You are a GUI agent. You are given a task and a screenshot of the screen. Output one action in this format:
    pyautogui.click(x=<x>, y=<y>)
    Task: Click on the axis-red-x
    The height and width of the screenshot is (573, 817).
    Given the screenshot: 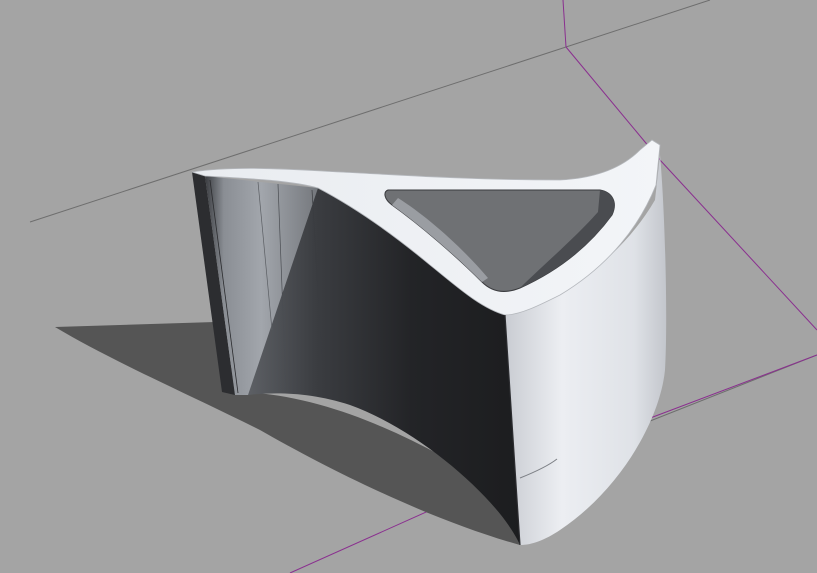 What is the action you would take?
    pyautogui.click(x=613, y=103)
    